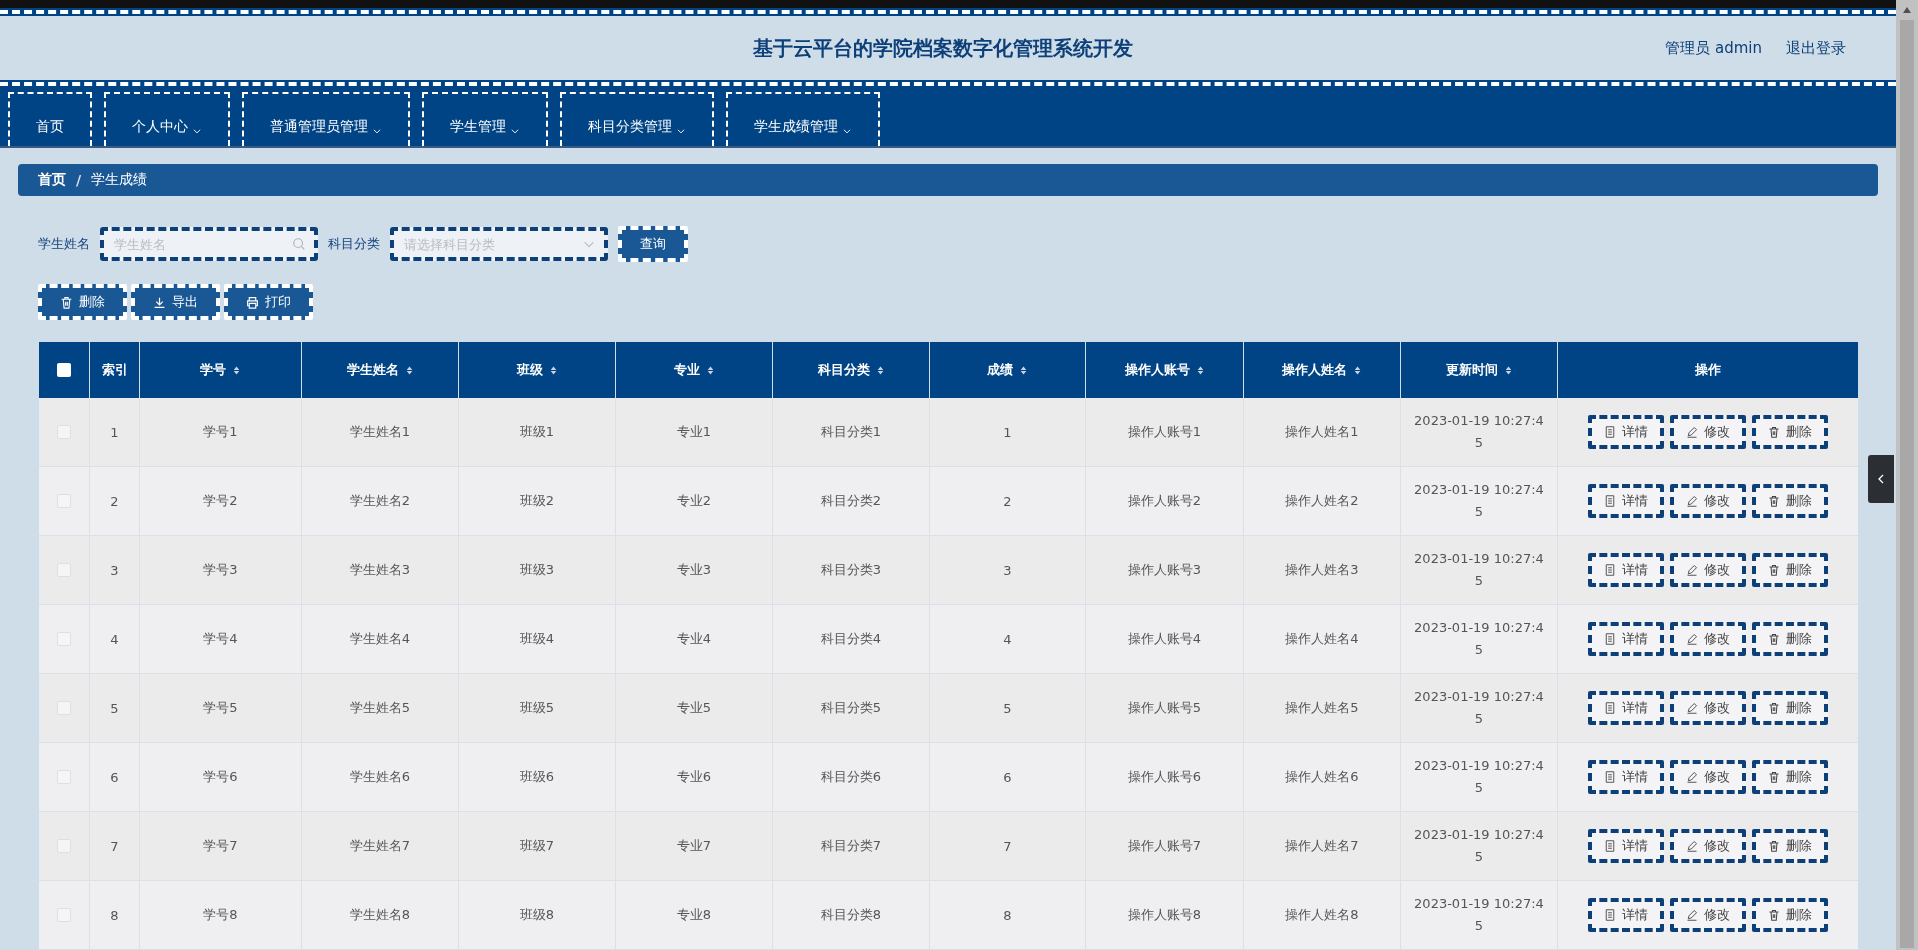 This screenshot has height=950, width=1918. I want to click on nav-tab: 学生成绩管理, so click(803, 119).